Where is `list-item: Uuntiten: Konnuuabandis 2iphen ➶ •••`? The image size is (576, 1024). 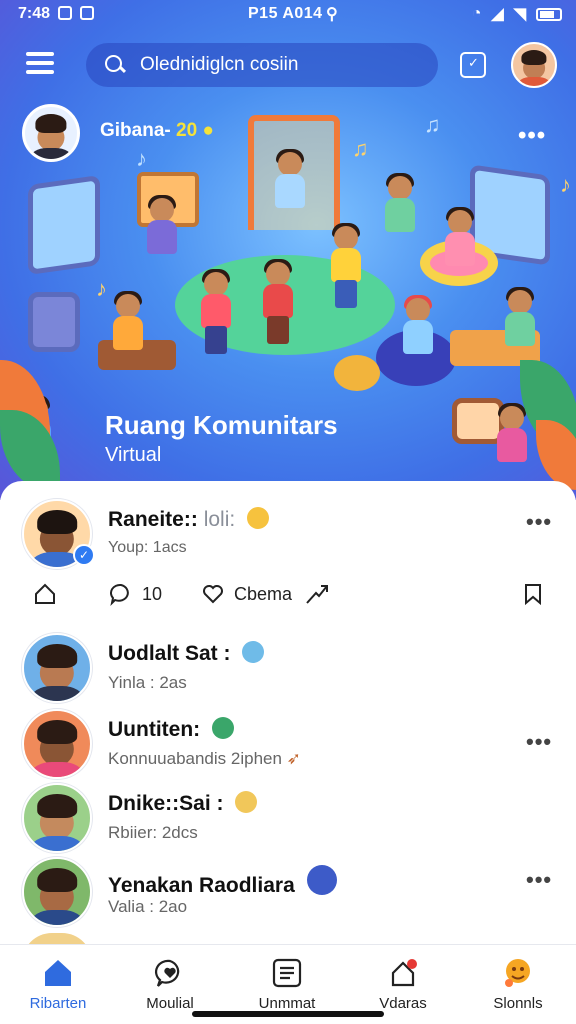
list-item: Uuntiten: Konnuuabandis 2iphen ➶ ••• is located at coordinates (288, 746).